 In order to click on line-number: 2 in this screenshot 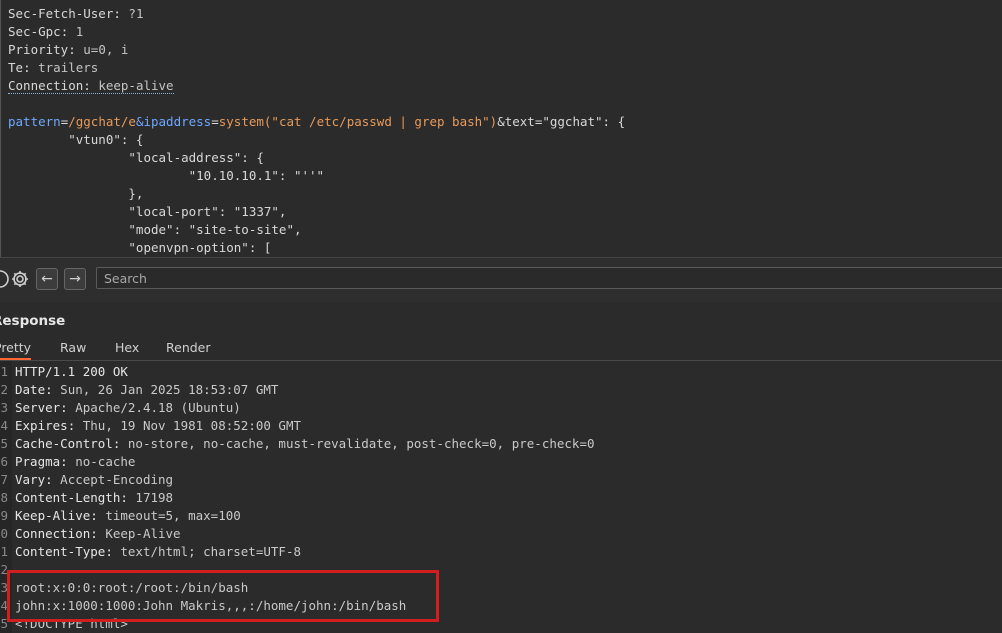, I will do `click(4, 389)`.